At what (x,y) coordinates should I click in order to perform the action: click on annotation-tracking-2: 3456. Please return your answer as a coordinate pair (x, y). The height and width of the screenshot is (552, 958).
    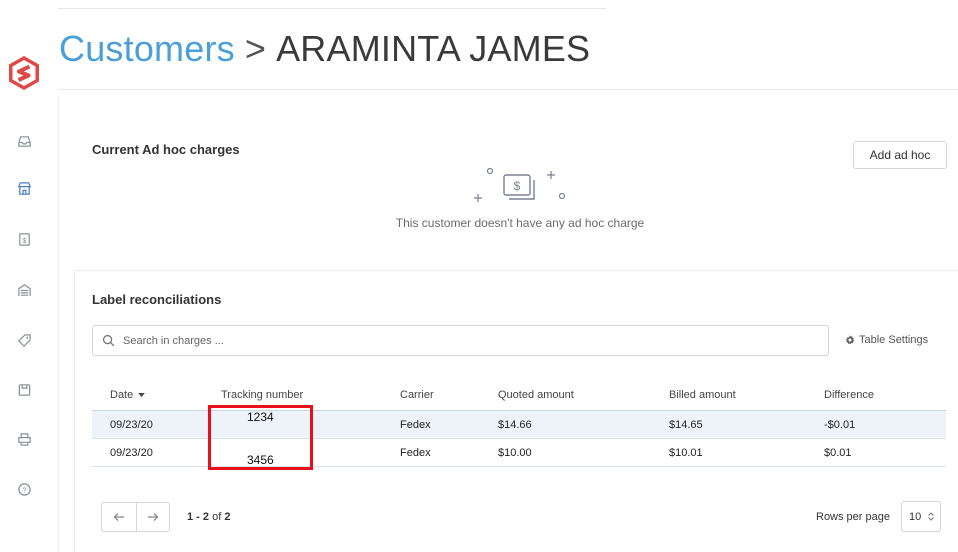
    Looking at the image, I should click on (260, 460).